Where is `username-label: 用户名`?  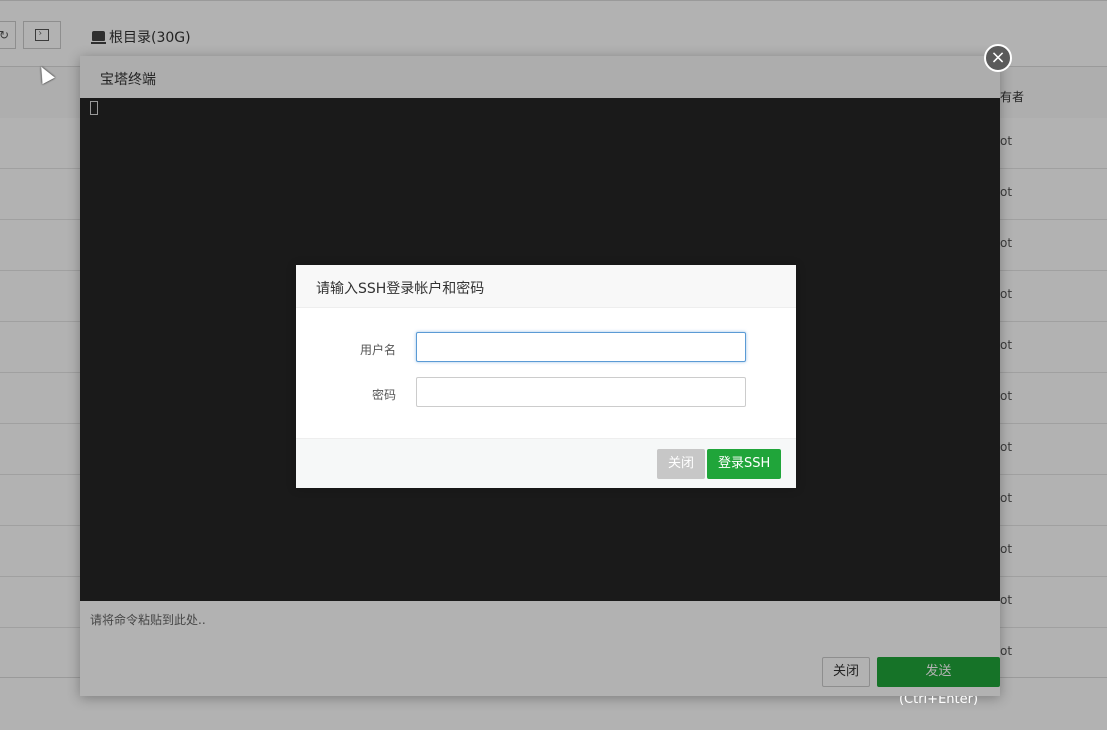
username-label: 用户名 is located at coordinates (377, 350).